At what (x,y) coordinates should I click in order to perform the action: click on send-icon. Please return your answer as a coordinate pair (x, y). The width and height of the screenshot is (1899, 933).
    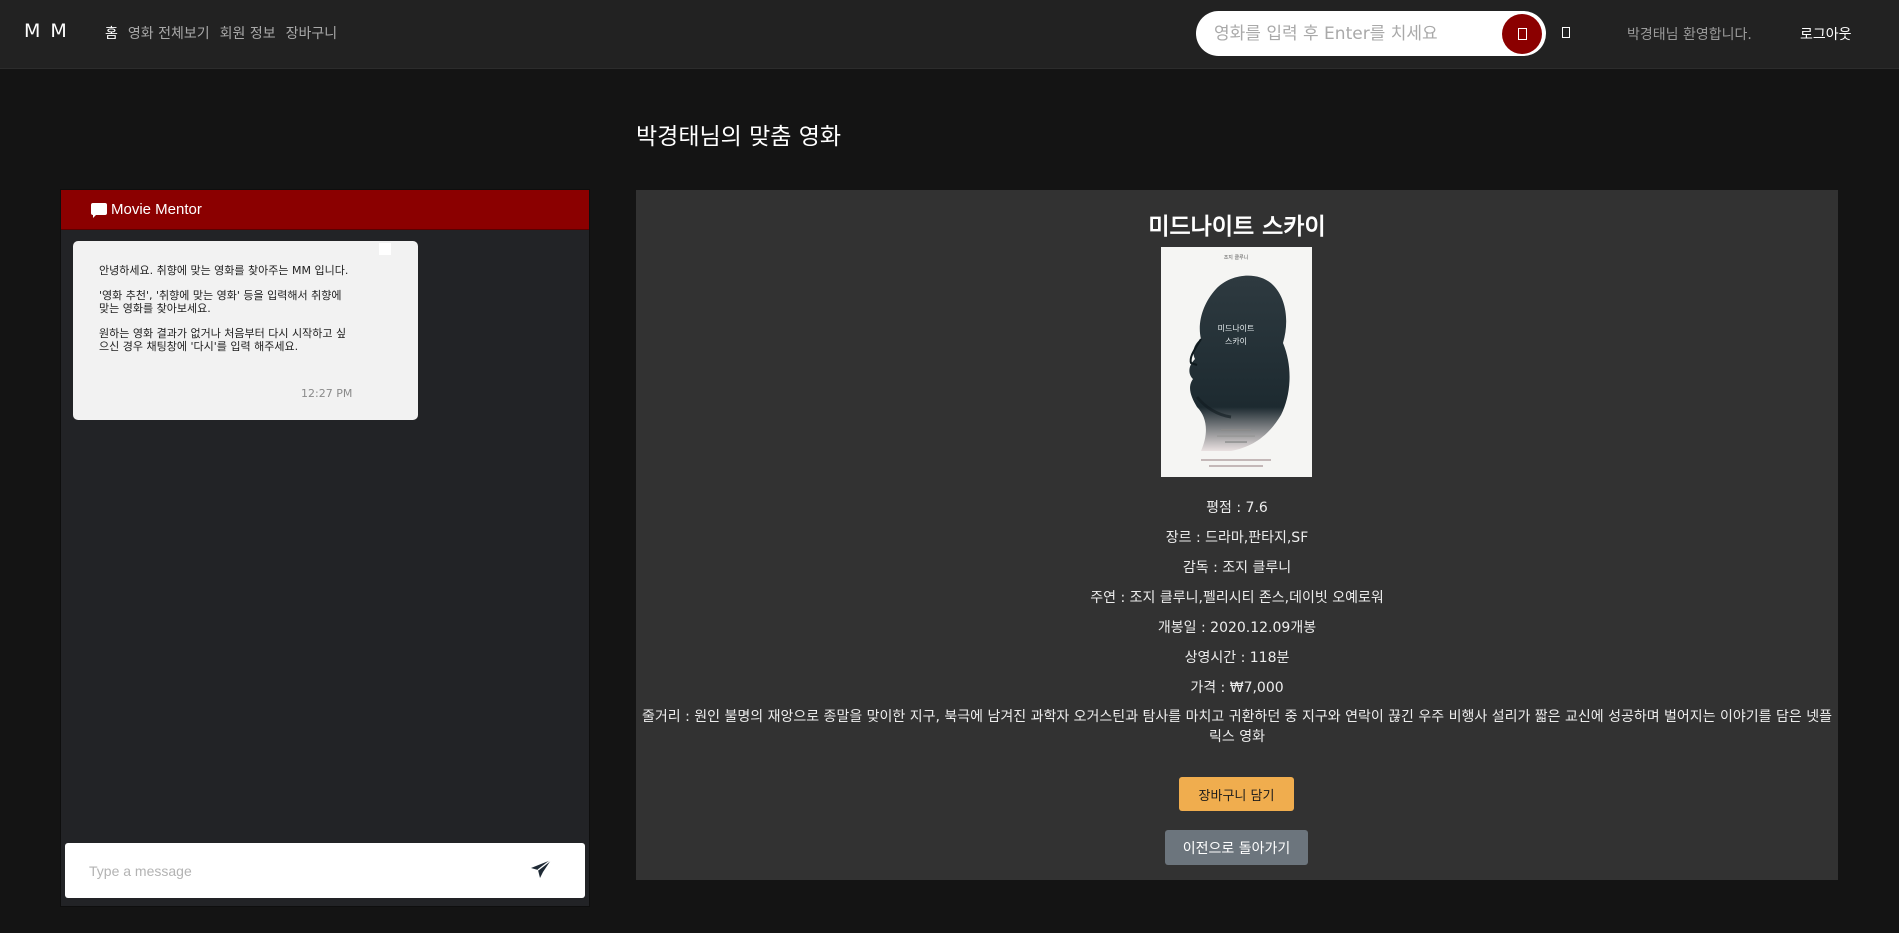
    Looking at the image, I should click on (541, 868).